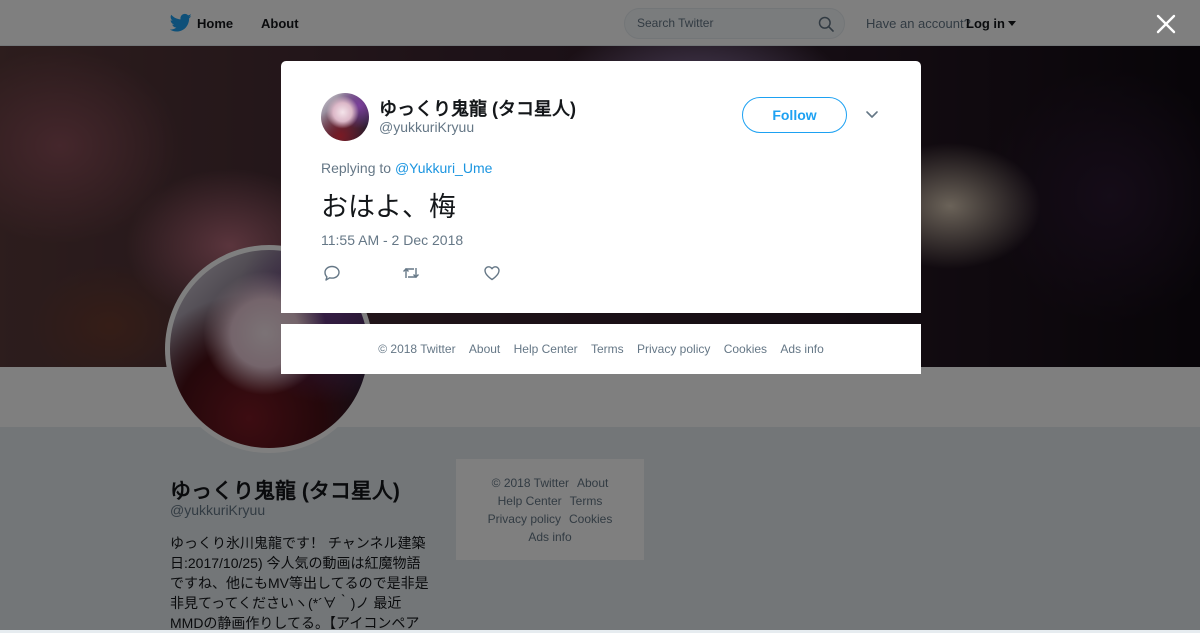 Image resolution: width=1200 pixels, height=633 pixels. What do you see at coordinates (546, 349) in the screenshot?
I see `modal-footer-help-link: Help Center` at bounding box center [546, 349].